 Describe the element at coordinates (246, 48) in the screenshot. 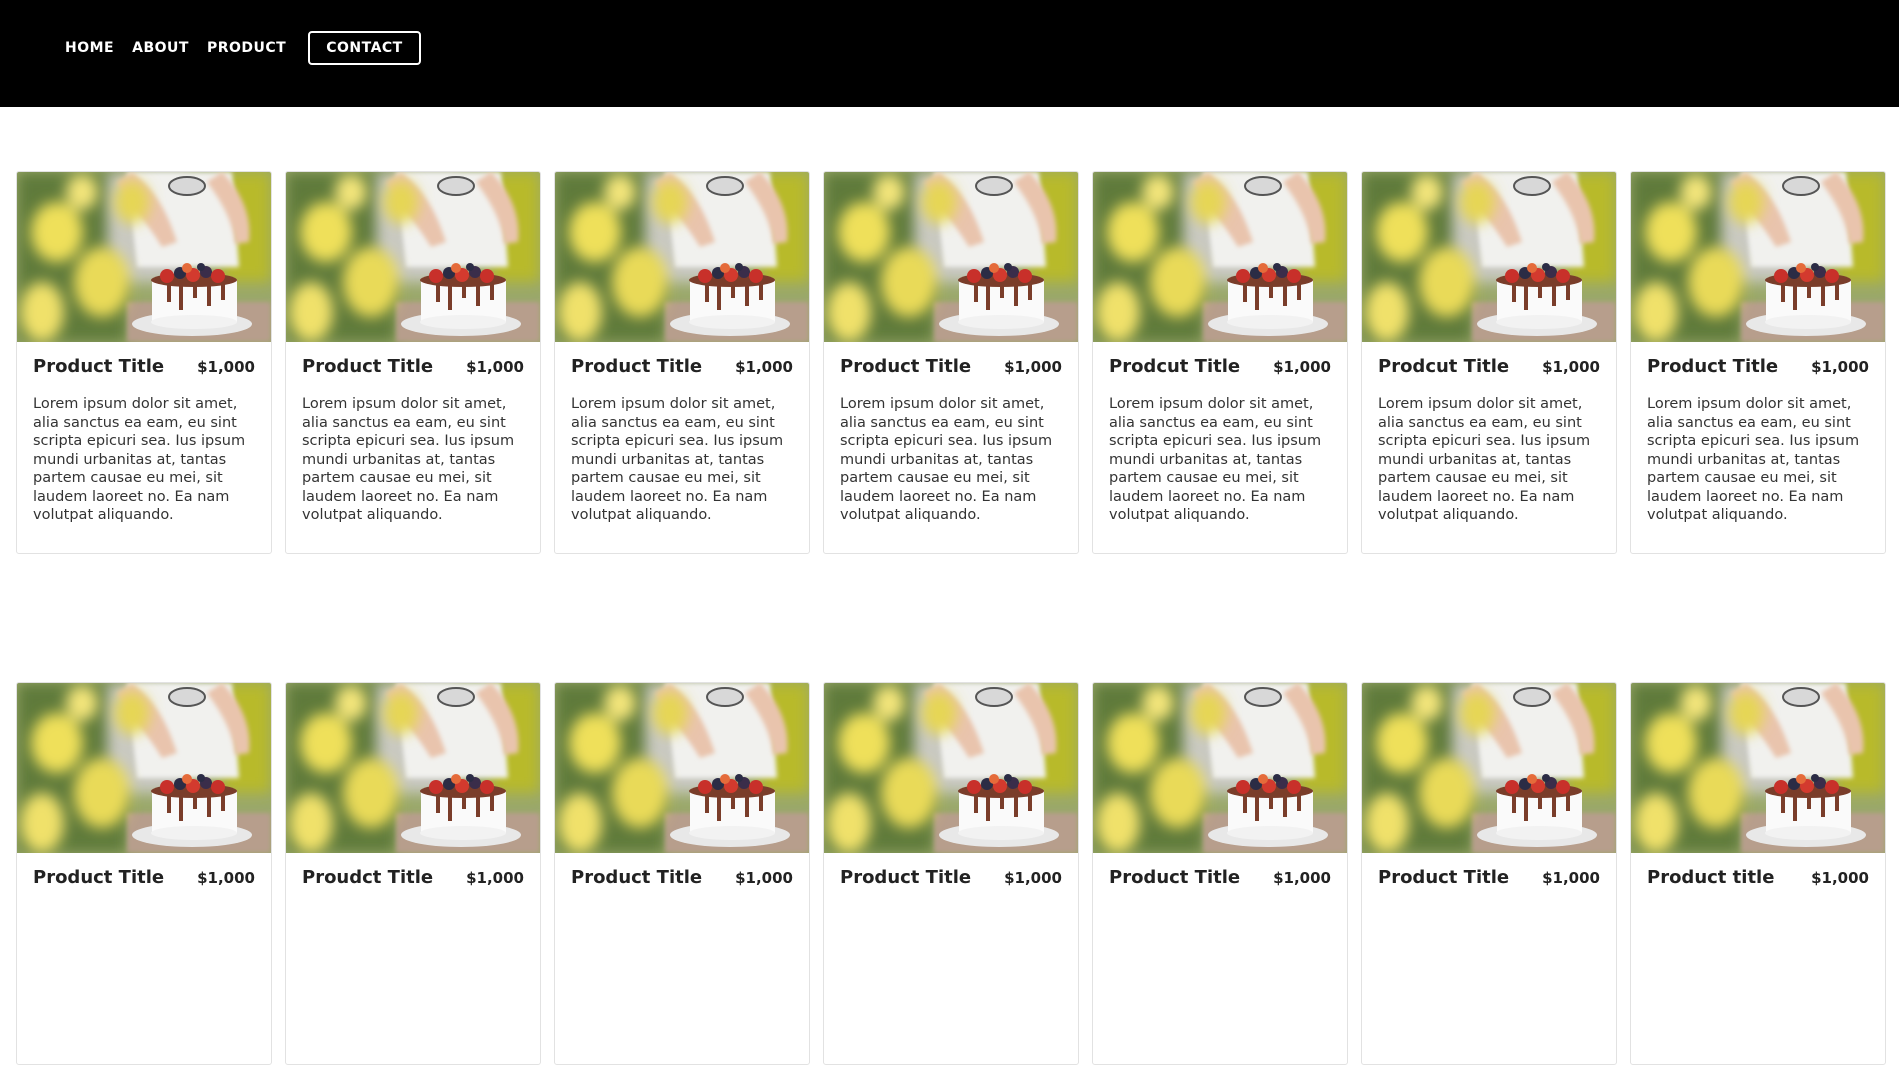

I see `nav-product-link: PRODUCT` at that location.